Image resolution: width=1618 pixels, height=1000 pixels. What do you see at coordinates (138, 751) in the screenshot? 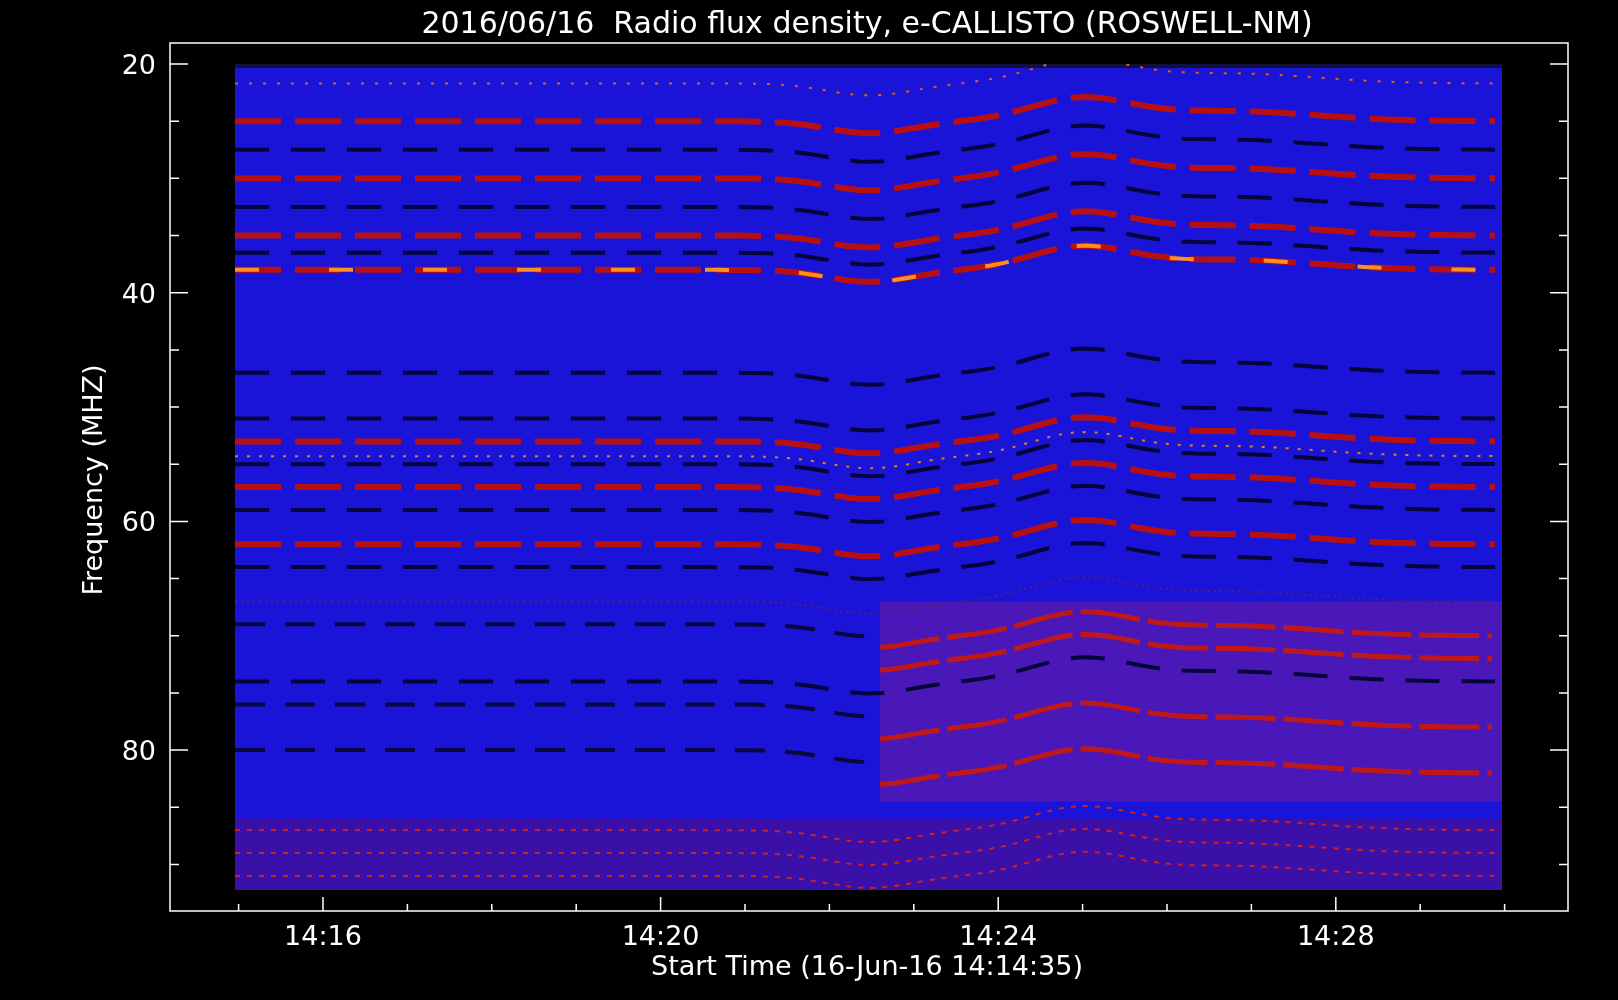
I see `tick-label: 80` at bounding box center [138, 751].